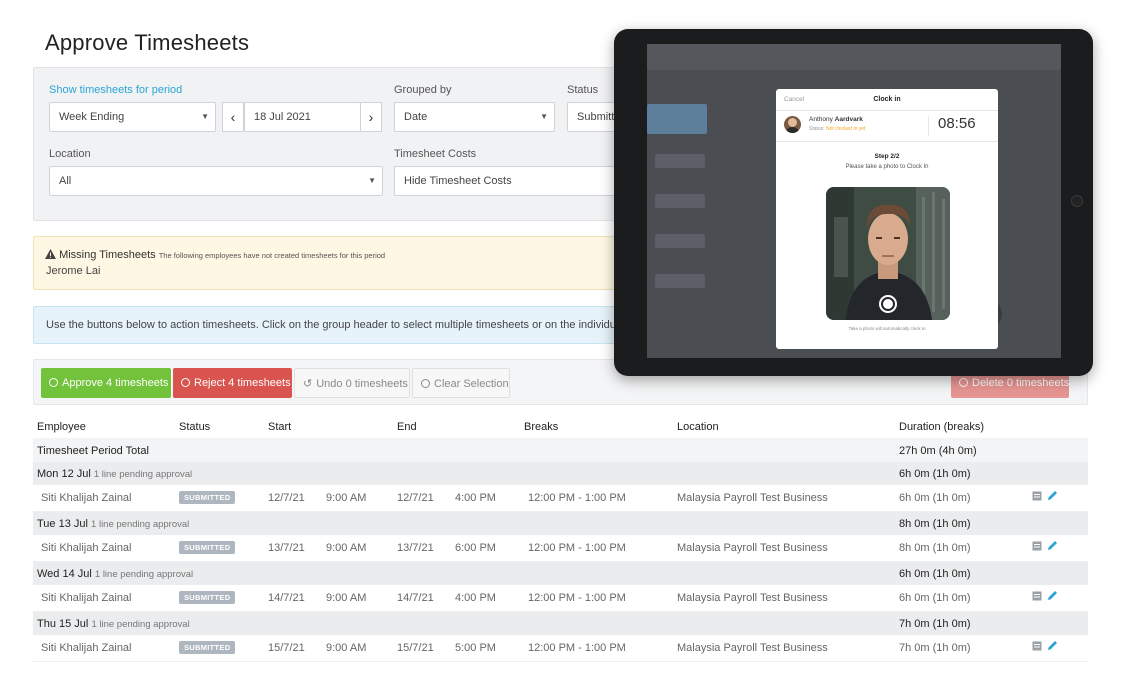  I want to click on location-select: All ▼, so click(216, 181).